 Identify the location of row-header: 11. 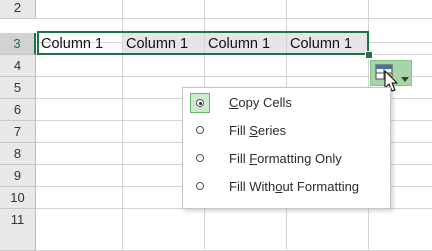
(18, 230).